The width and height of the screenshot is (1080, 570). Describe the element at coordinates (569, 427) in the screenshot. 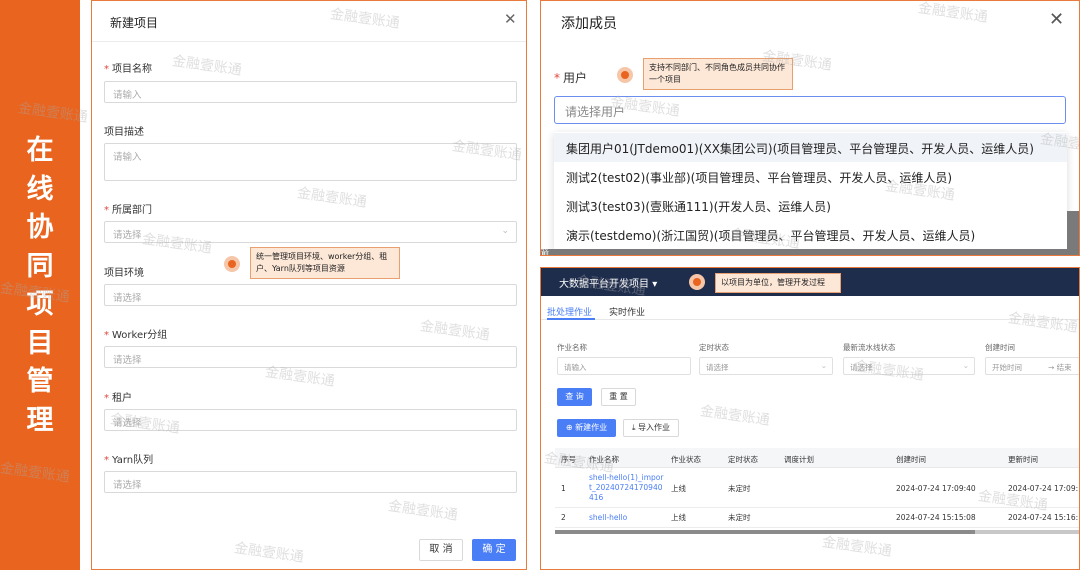

I see `plus-circle-icon: ⊕` at that location.